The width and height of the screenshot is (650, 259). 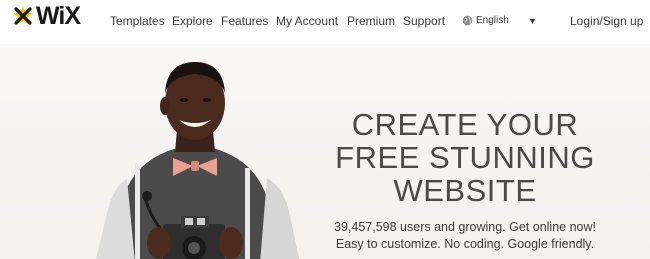 What do you see at coordinates (467, 20) in the screenshot?
I see `globe-icon` at bounding box center [467, 20].